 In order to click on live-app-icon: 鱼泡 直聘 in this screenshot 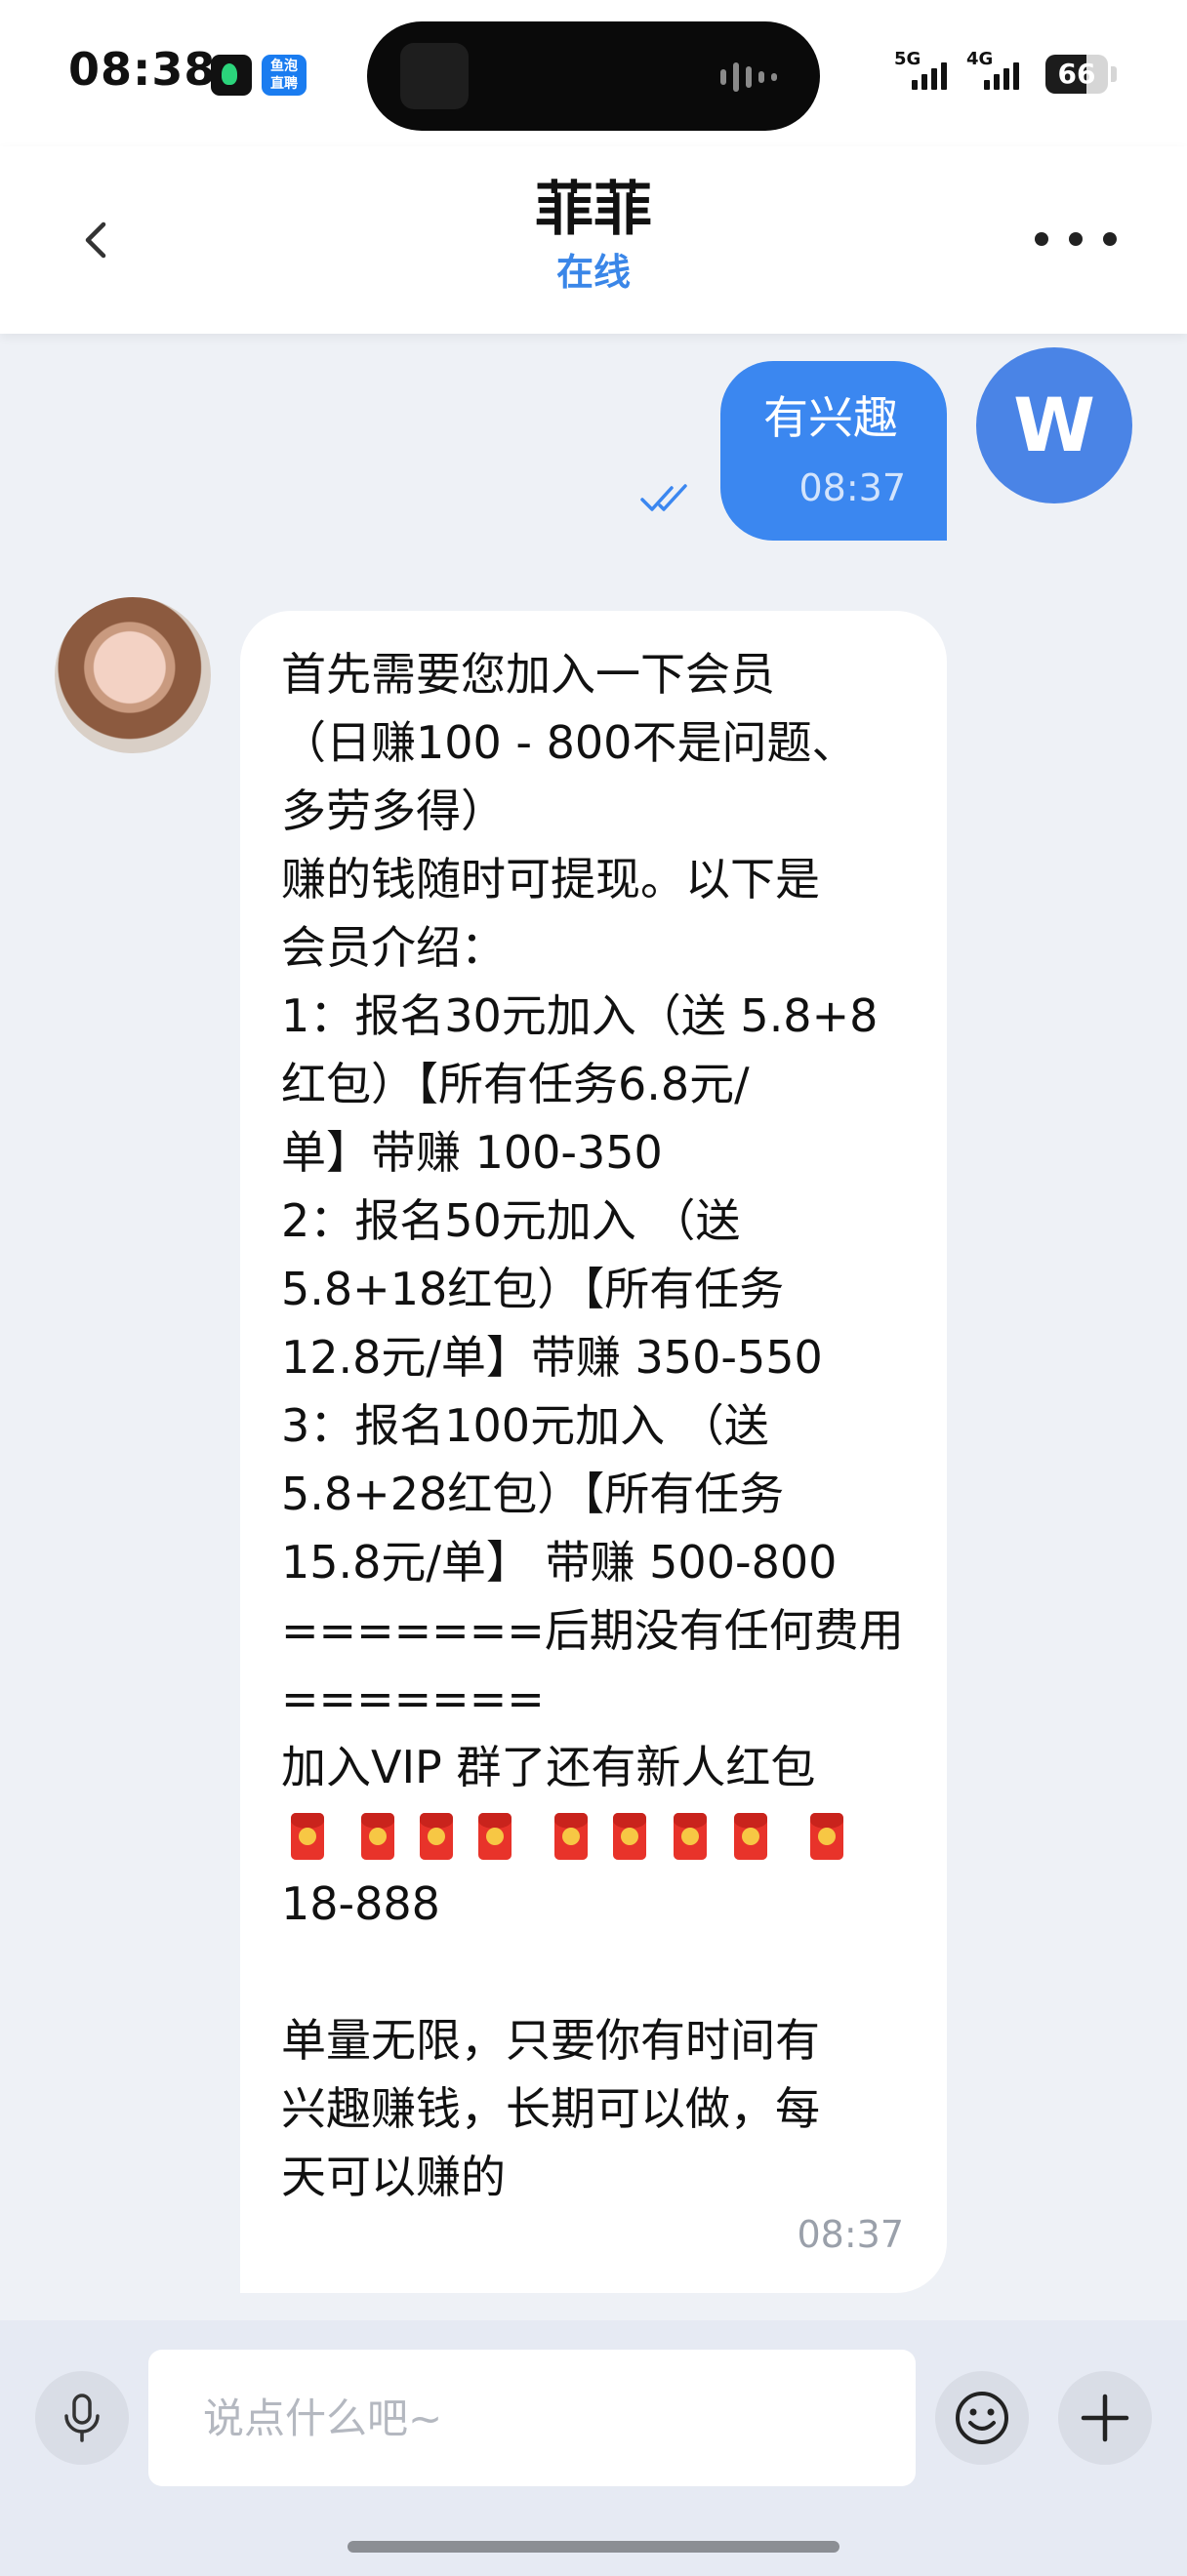, I will do `click(284, 75)`.